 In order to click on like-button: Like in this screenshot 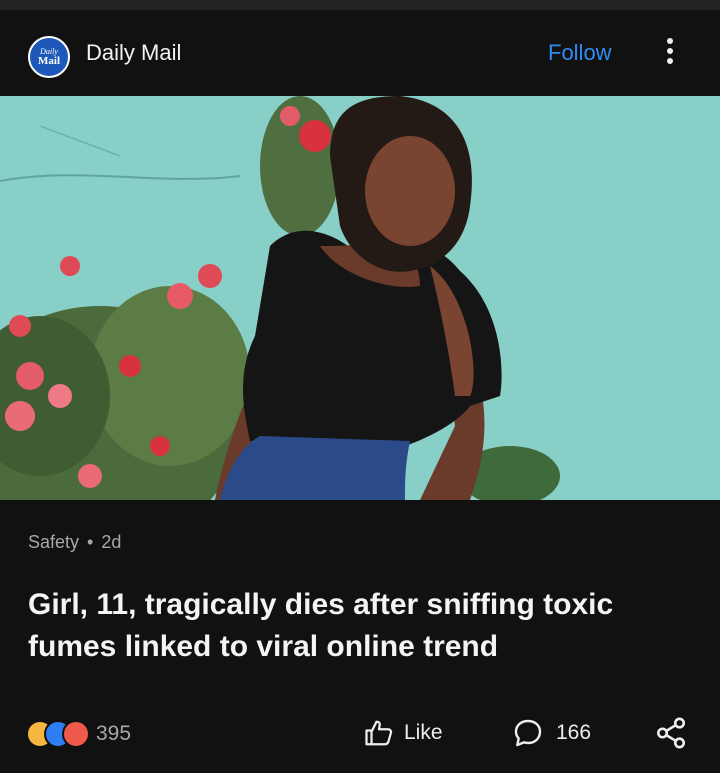, I will do `click(403, 733)`.